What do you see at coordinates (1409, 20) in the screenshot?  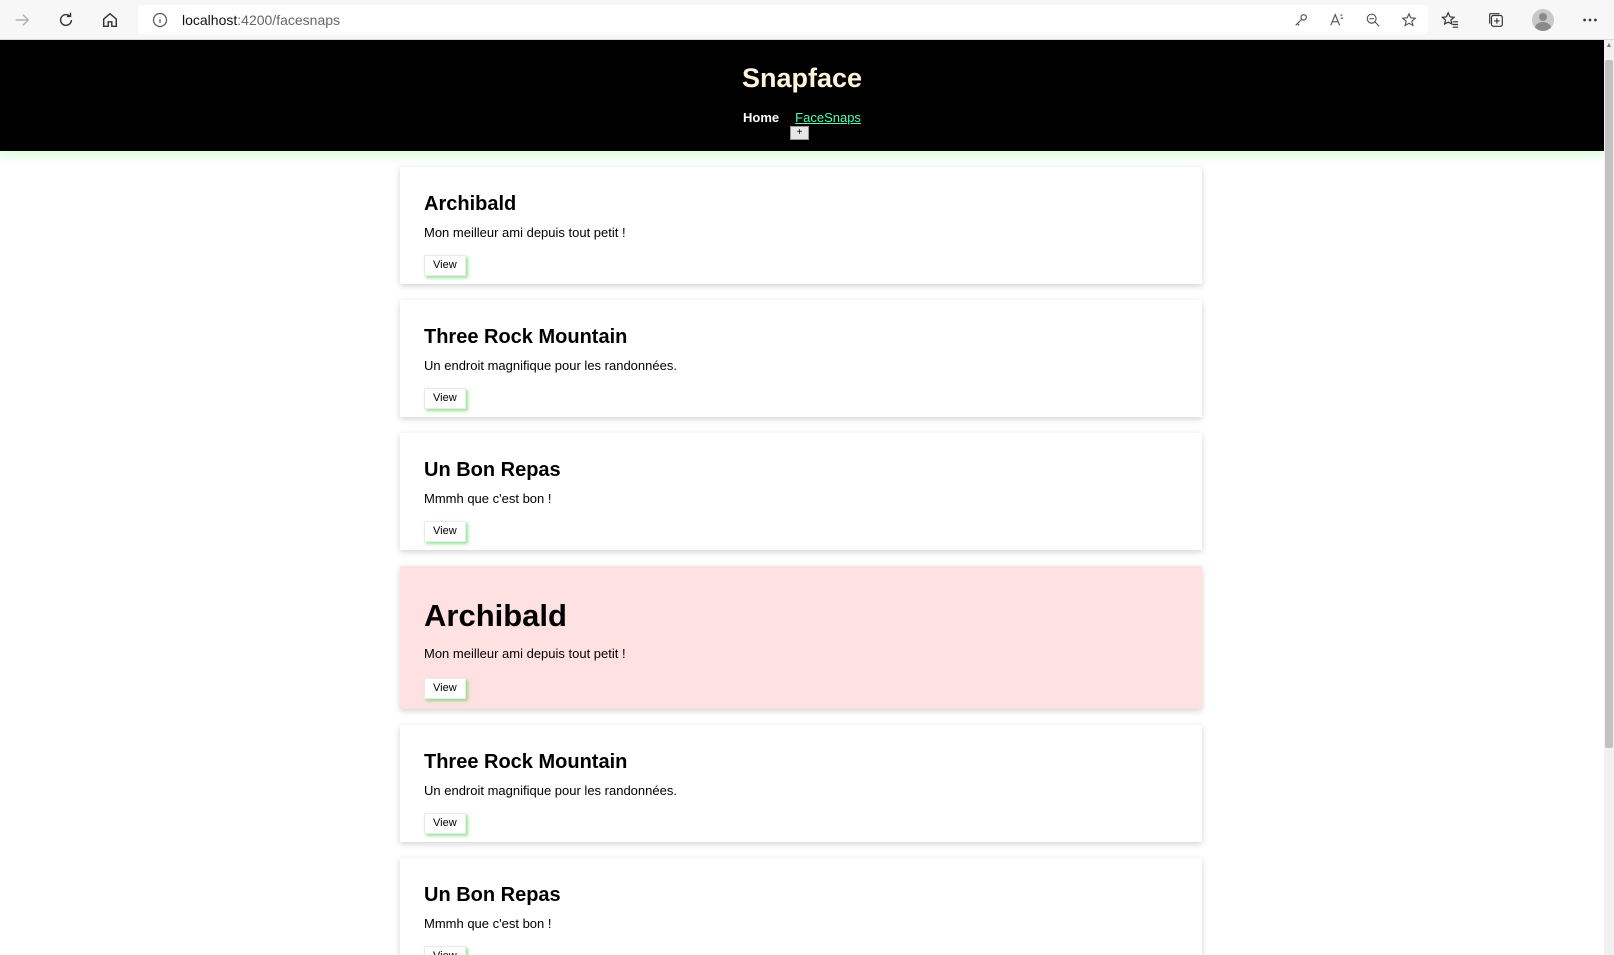 I see `add-favorite-icon` at bounding box center [1409, 20].